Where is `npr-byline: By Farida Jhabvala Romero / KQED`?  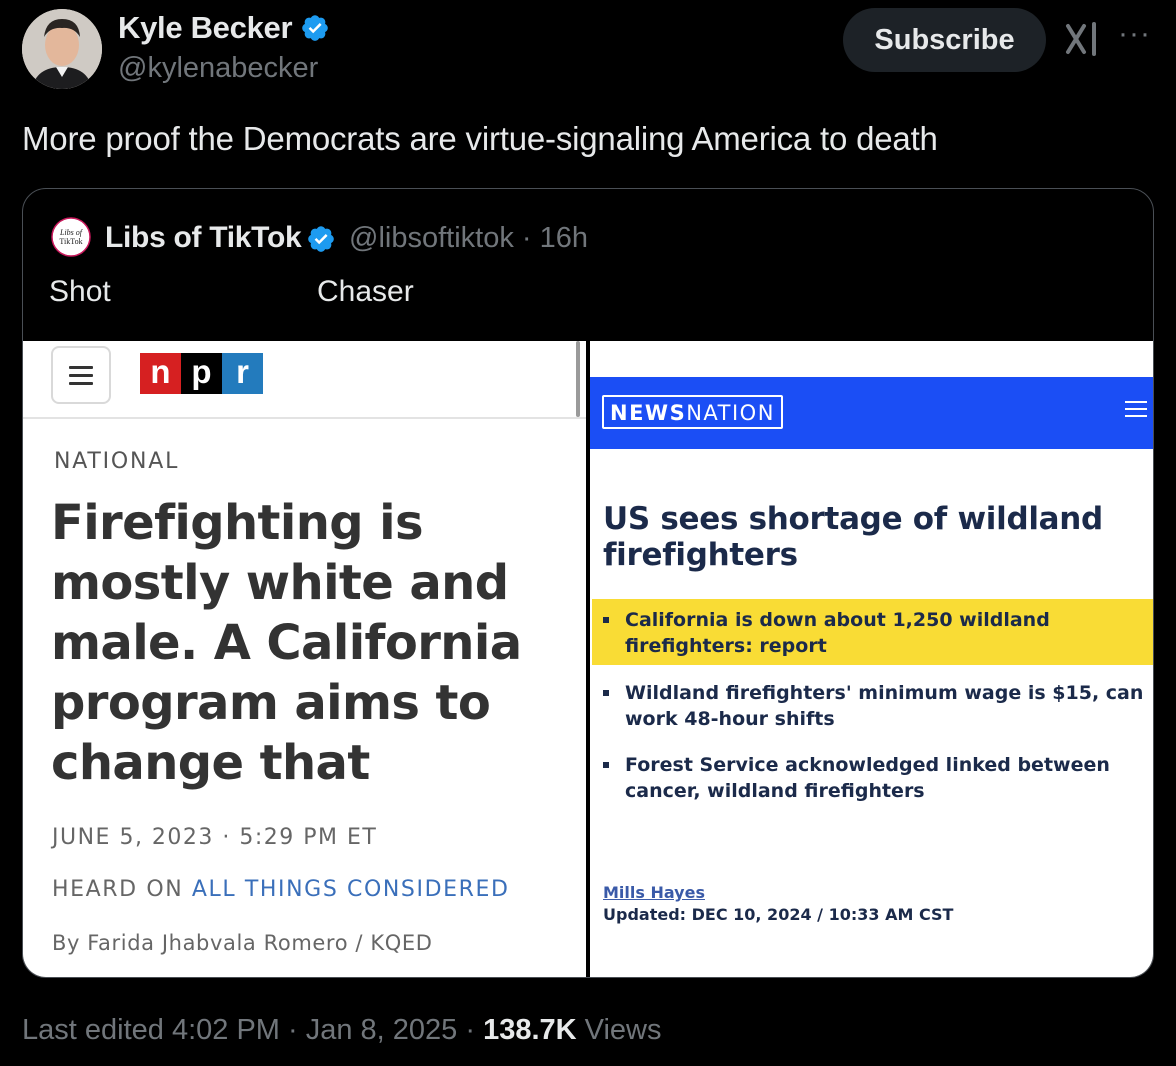 npr-byline: By Farida Jhabvala Romero / KQED is located at coordinates (242, 943).